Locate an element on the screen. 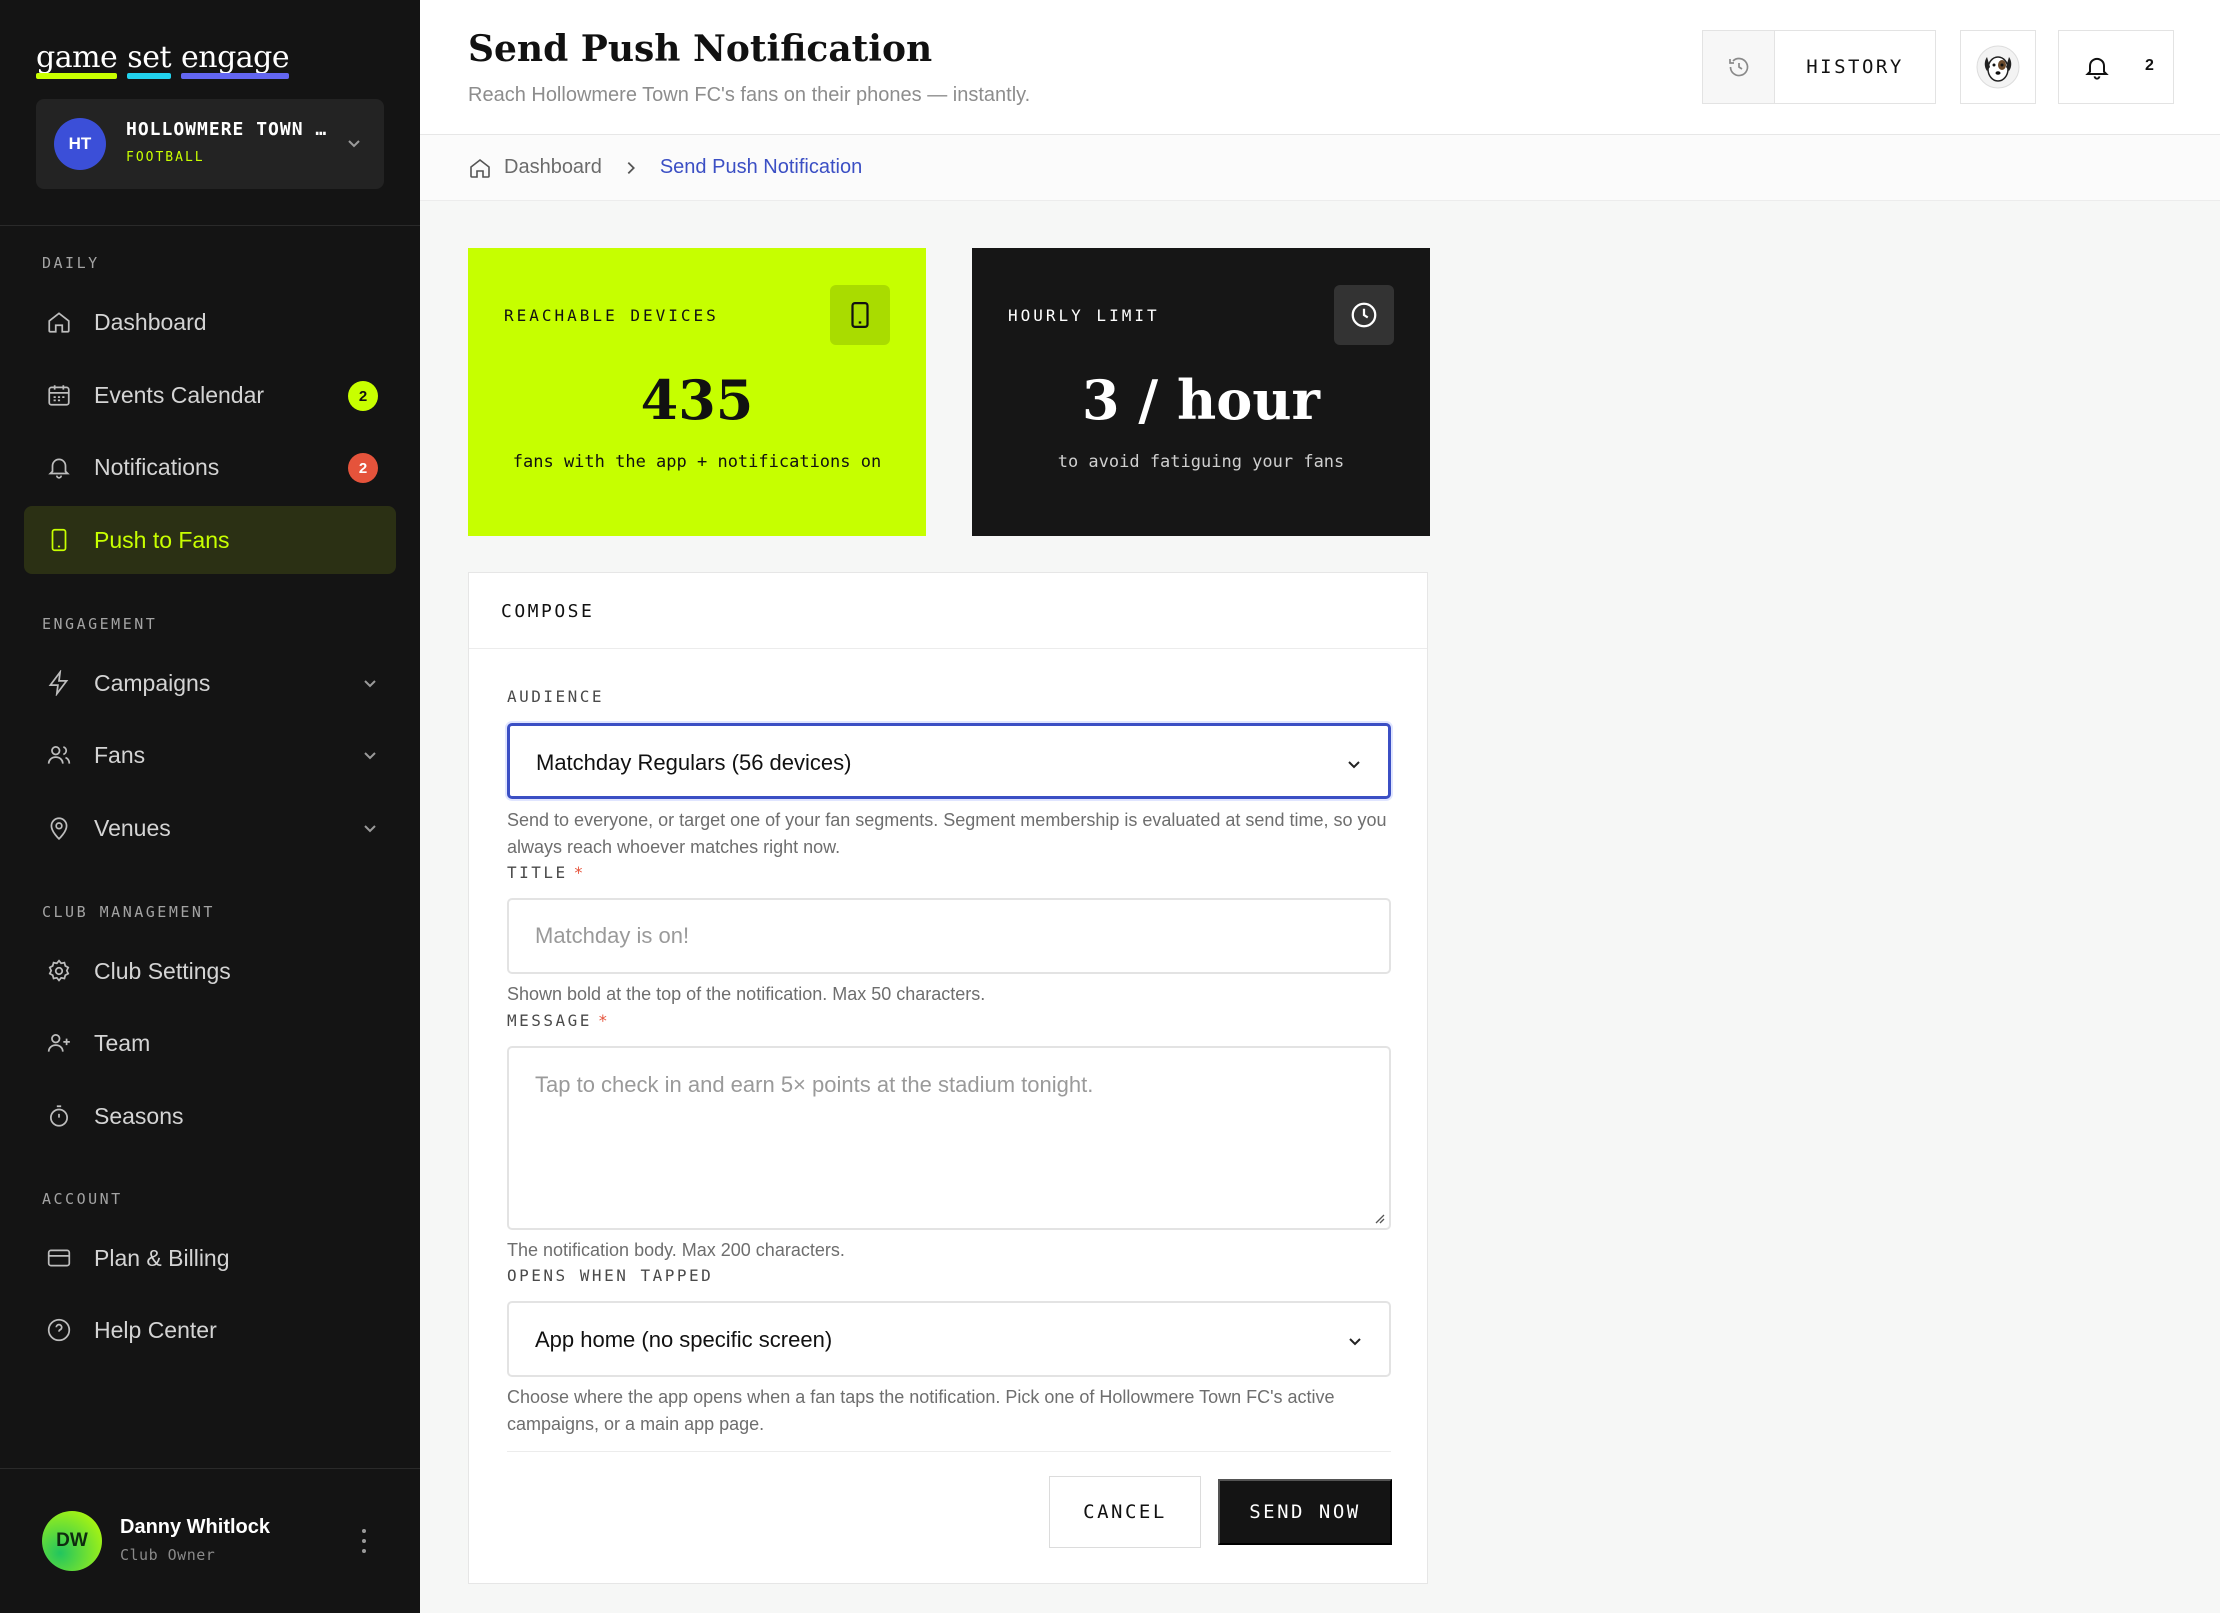  sidebar-item-notifications: Notifications 2 is located at coordinates (210, 467).